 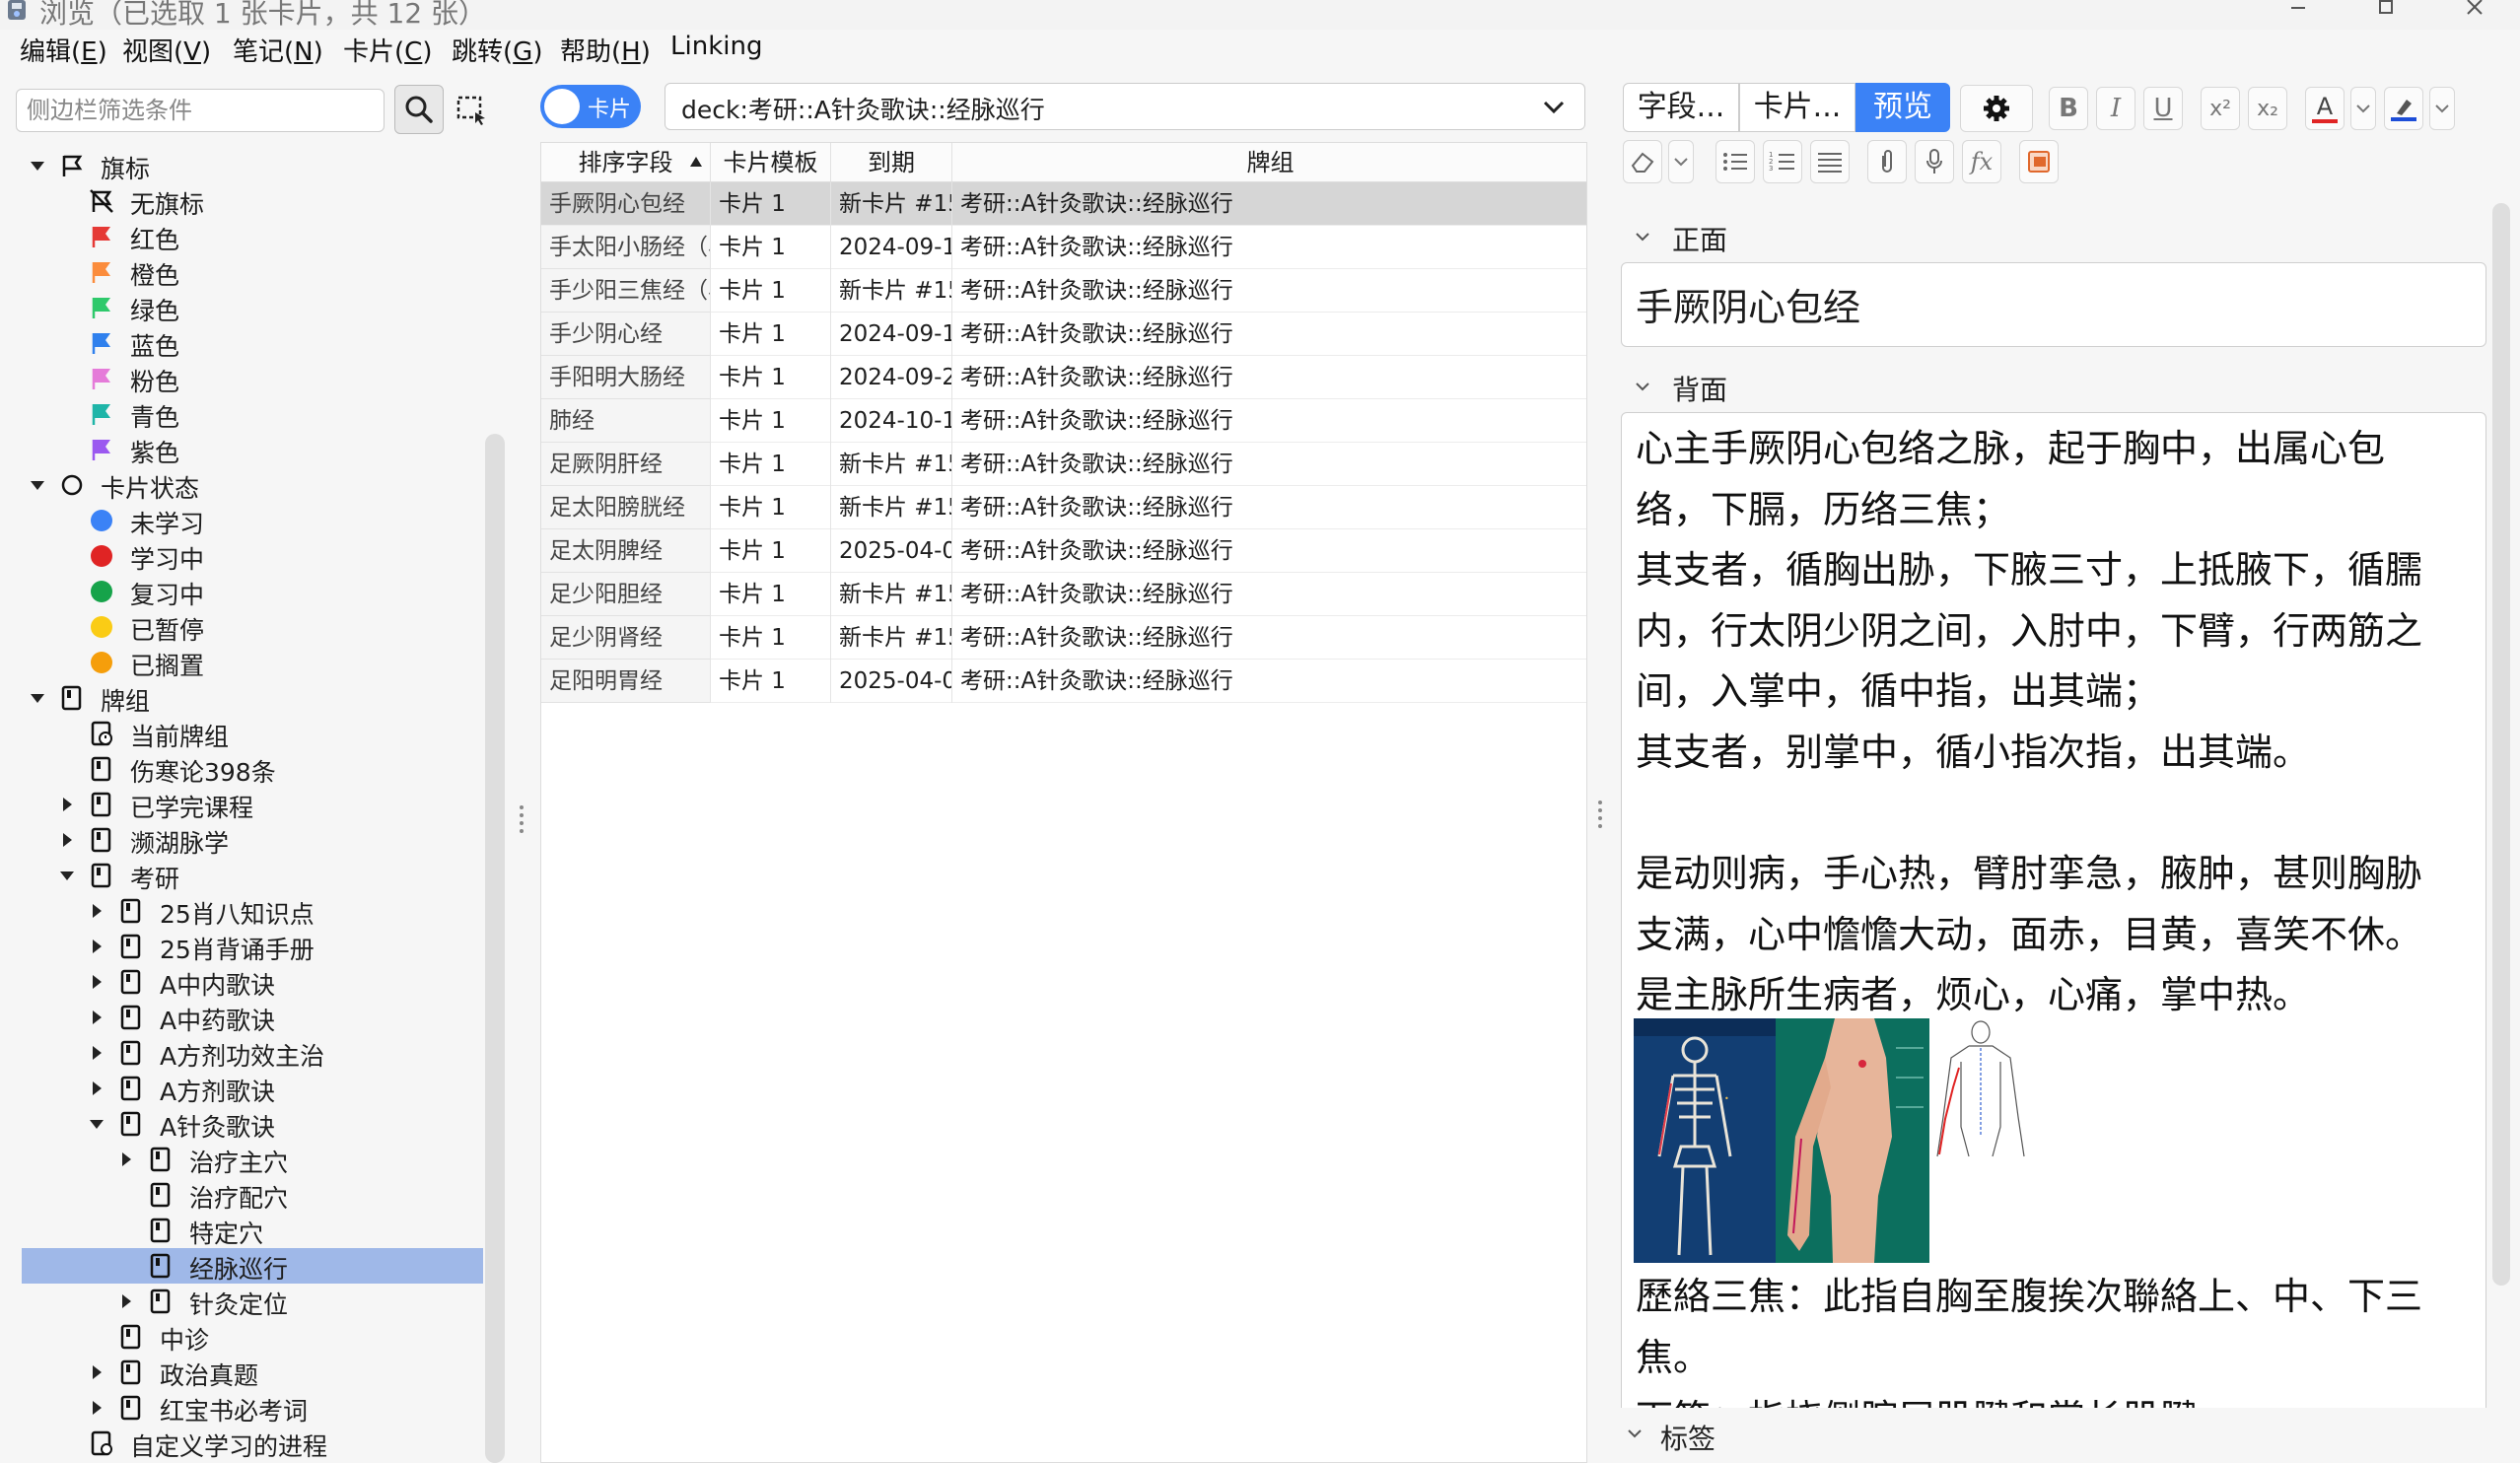 What do you see at coordinates (2297, 11) in the screenshot?
I see `minimize-icon` at bounding box center [2297, 11].